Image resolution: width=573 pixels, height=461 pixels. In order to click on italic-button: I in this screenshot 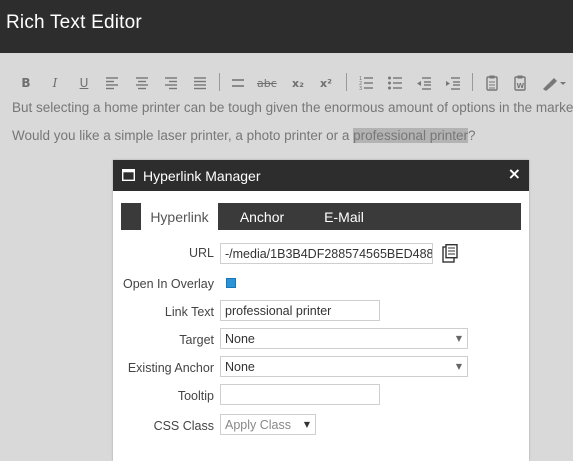, I will do `click(55, 83)`.